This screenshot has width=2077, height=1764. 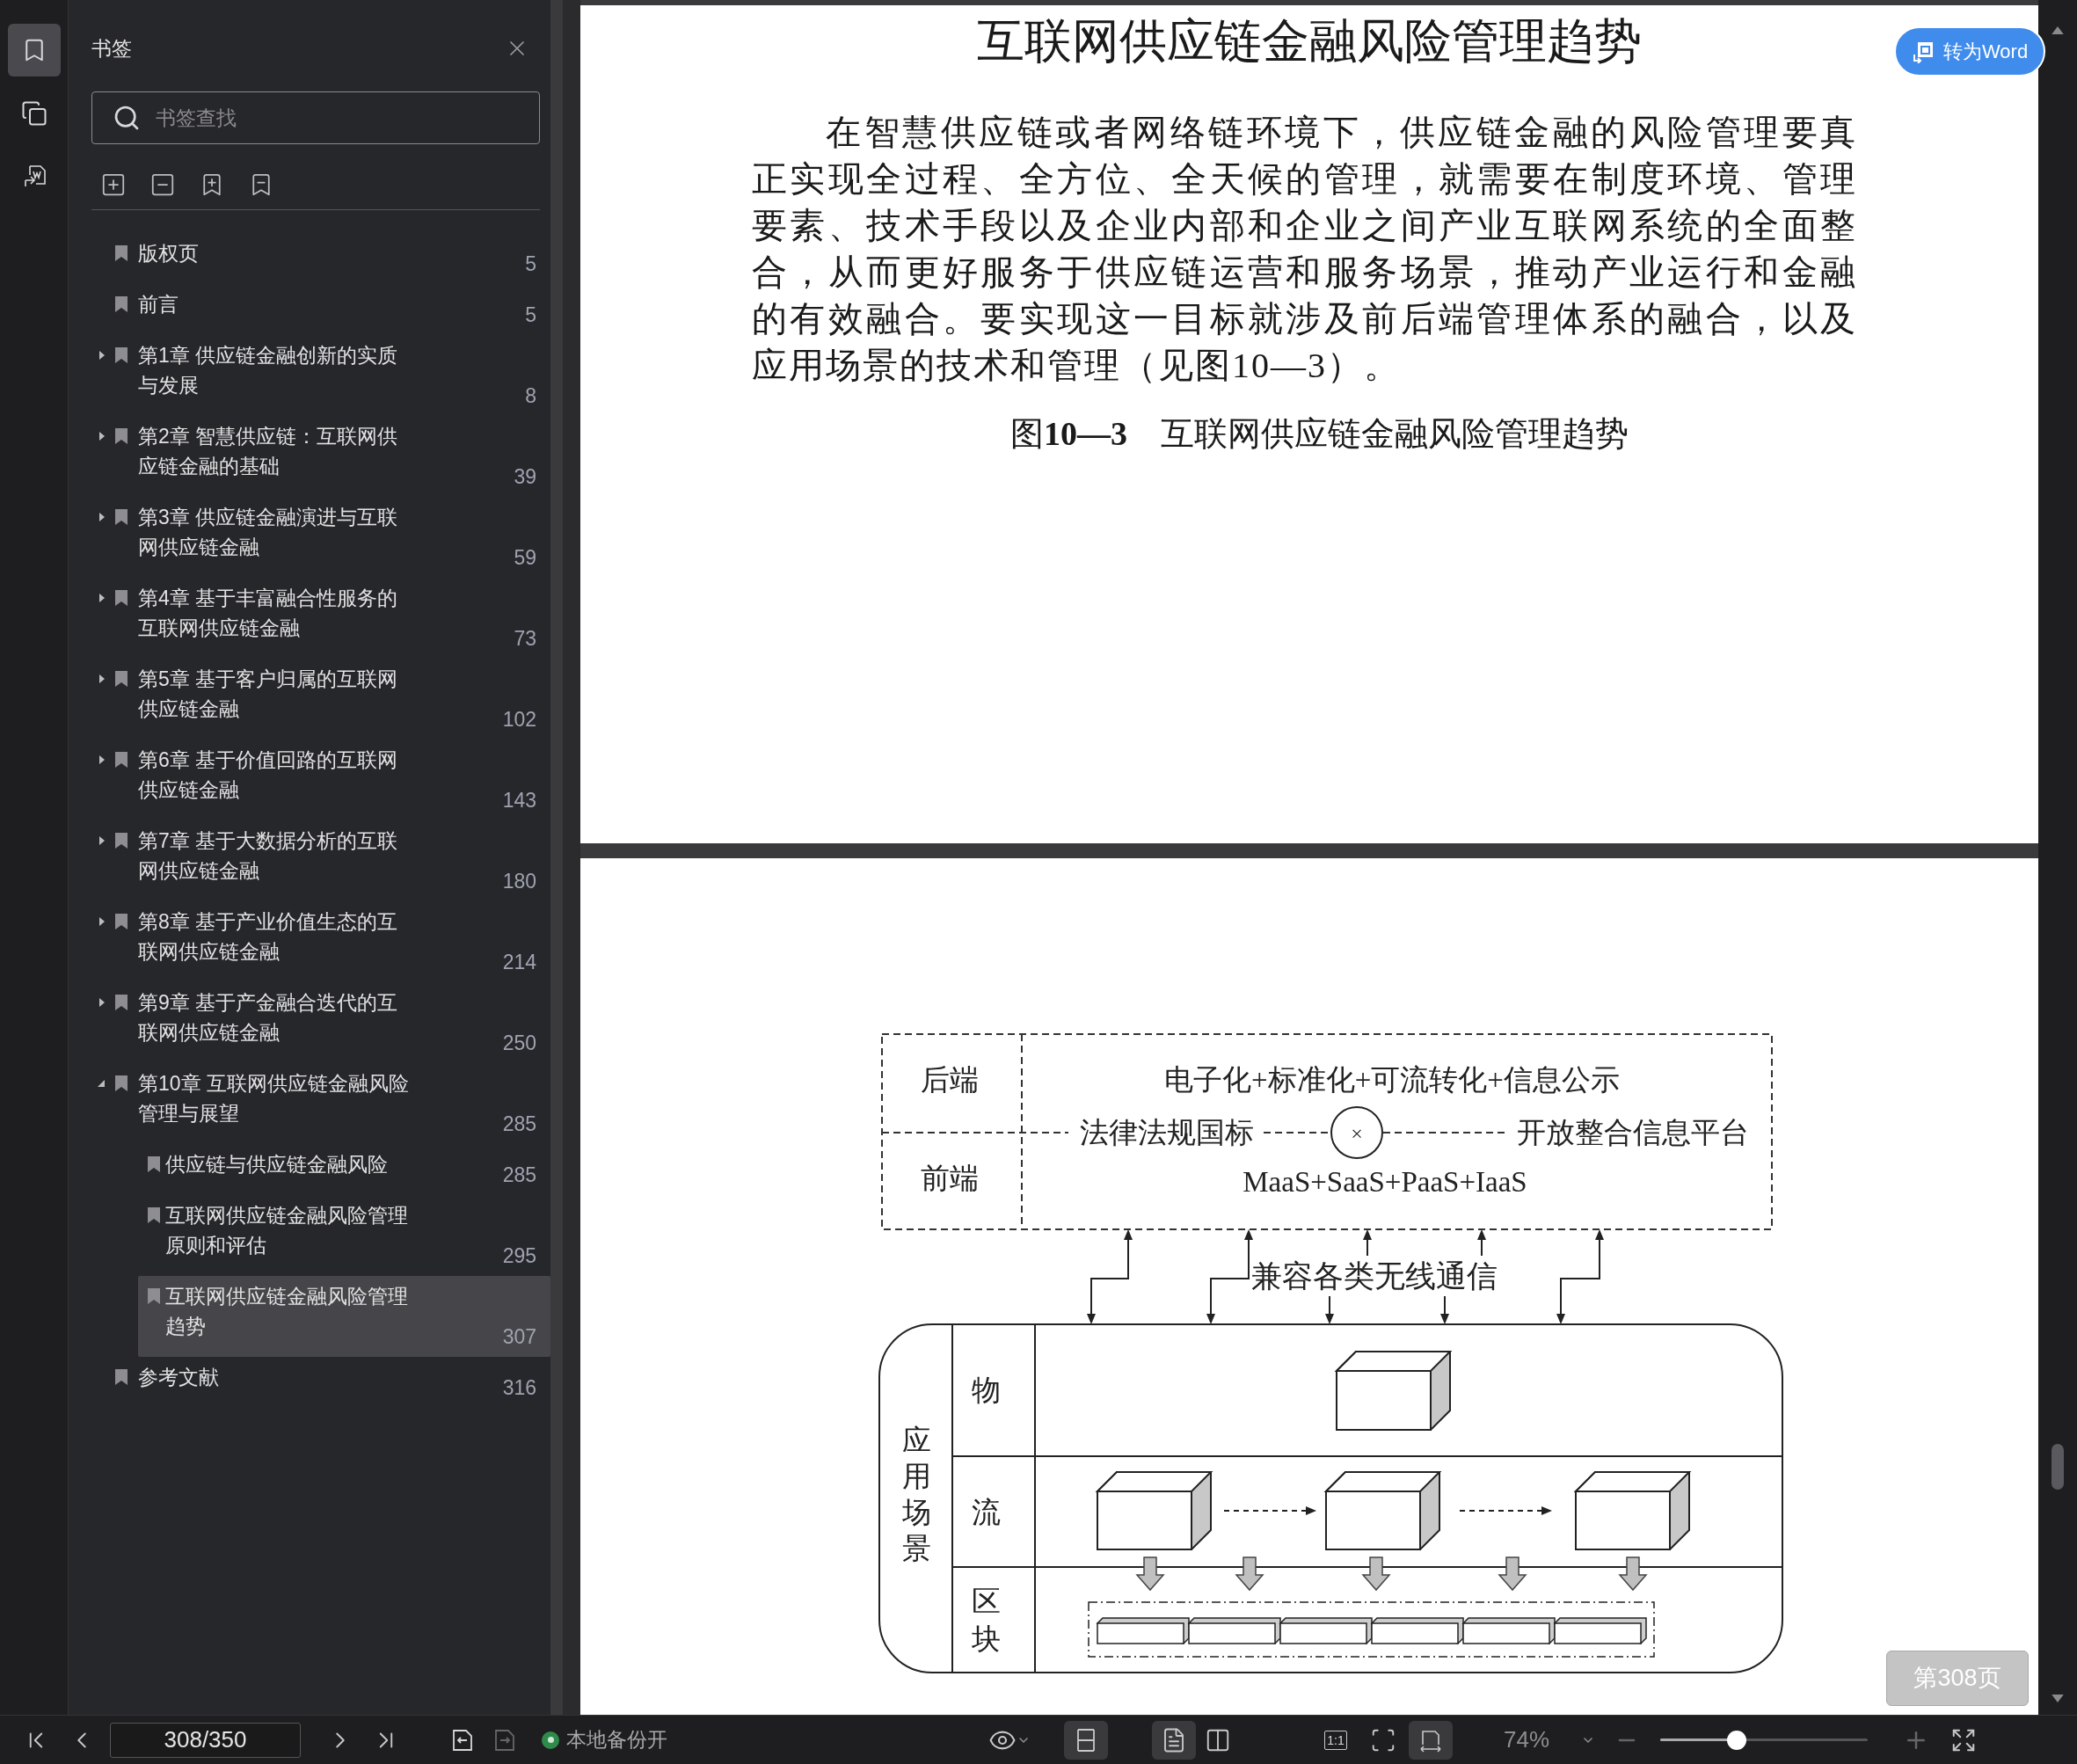 What do you see at coordinates (315, 117) in the screenshot?
I see `search-field: 书签查找` at bounding box center [315, 117].